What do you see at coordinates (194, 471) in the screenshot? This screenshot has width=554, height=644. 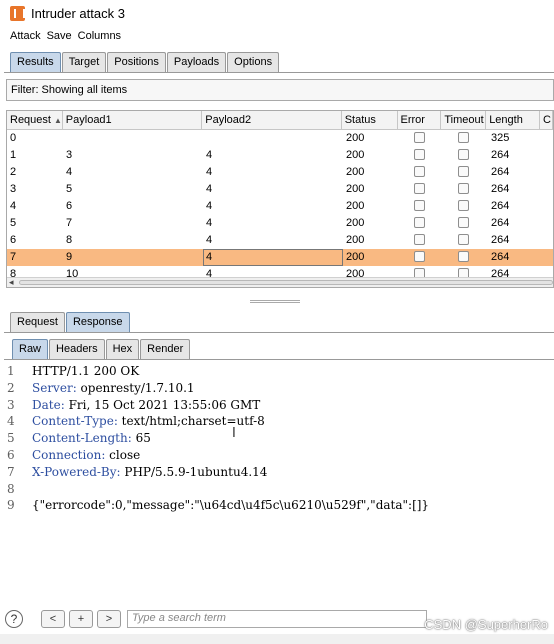 I see `header-value: PHP/5.5.9-1ubuntu4.14` at bounding box center [194, 471].